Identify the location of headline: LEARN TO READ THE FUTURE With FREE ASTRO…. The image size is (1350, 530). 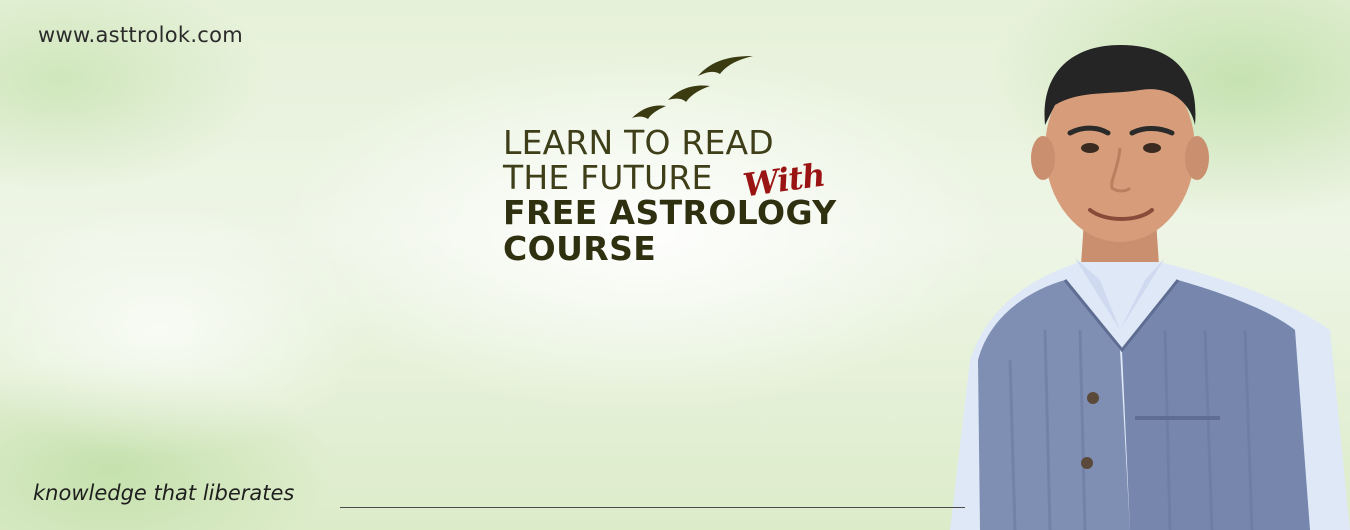
(670, 196).